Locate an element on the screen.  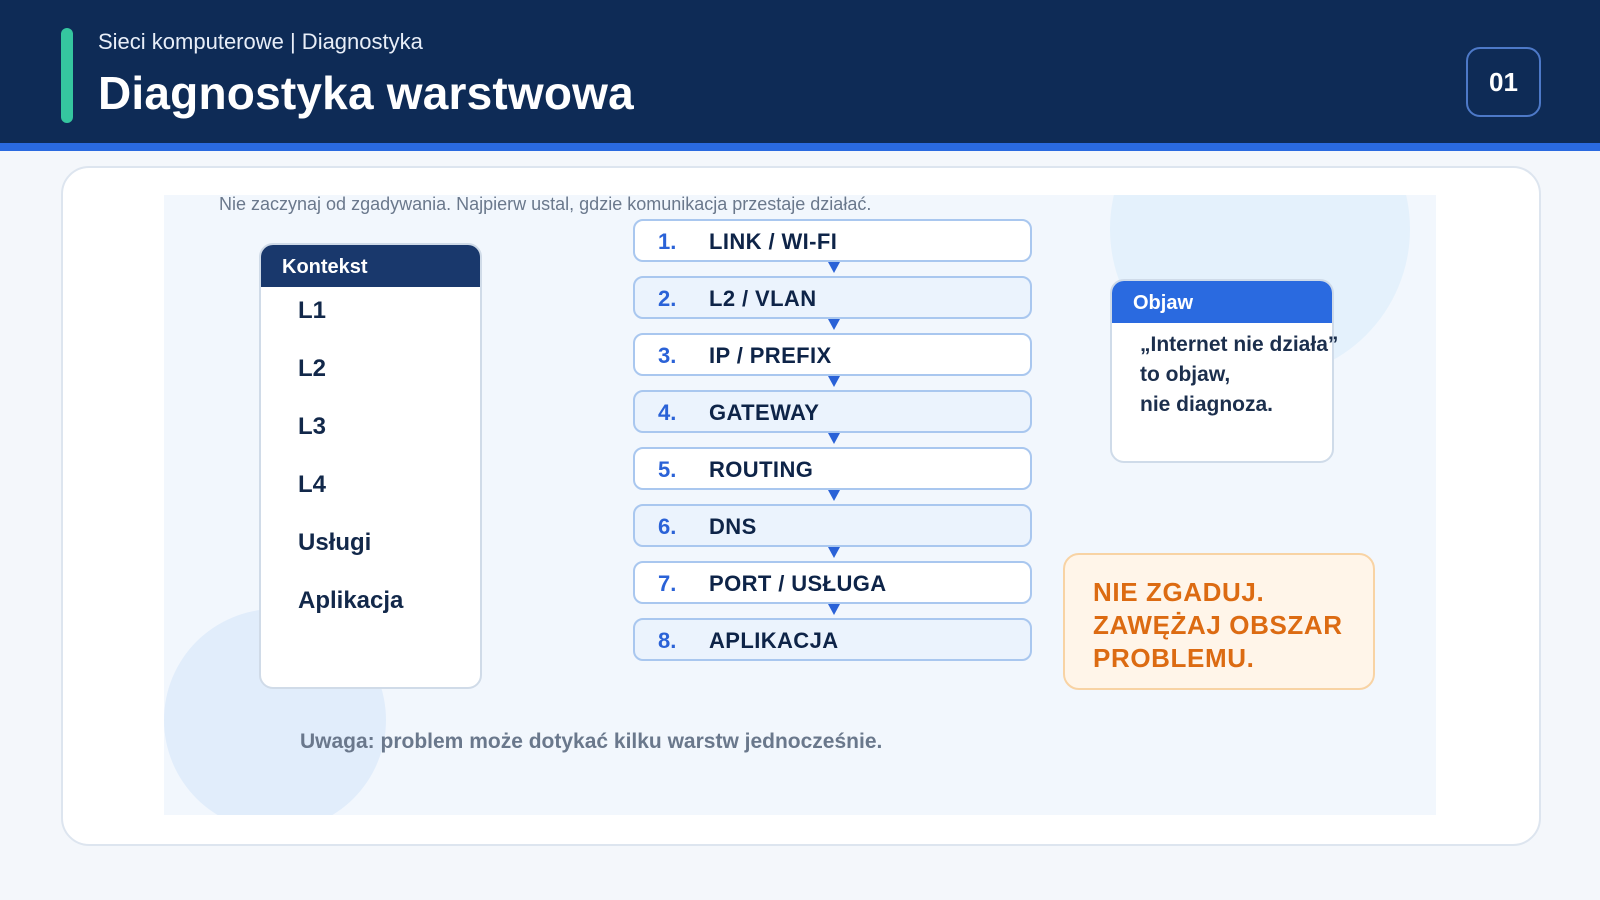
step-number: 4. is located at coordinates (667, 412).